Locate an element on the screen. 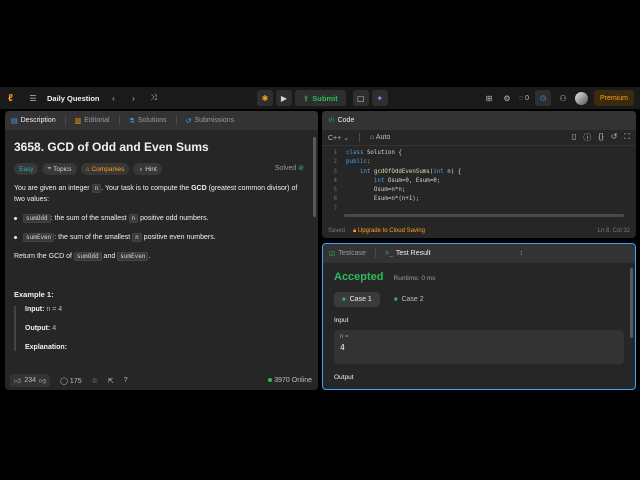  code-hscrollbar is located at coordinates (484, 215).